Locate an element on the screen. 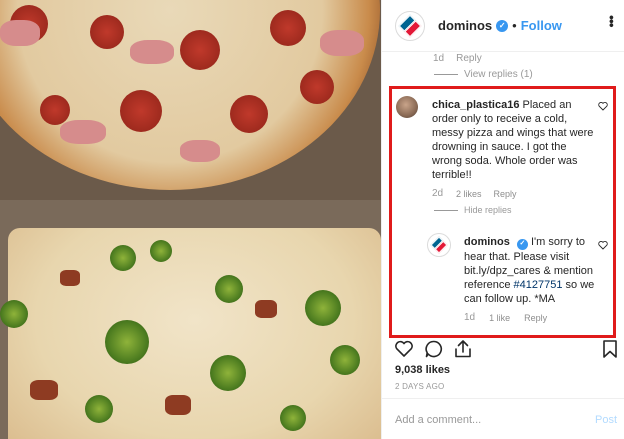 This screenshot has height=439, width=624. previous-comment-meta: 1d Reply is located at coordinates (457, 58).